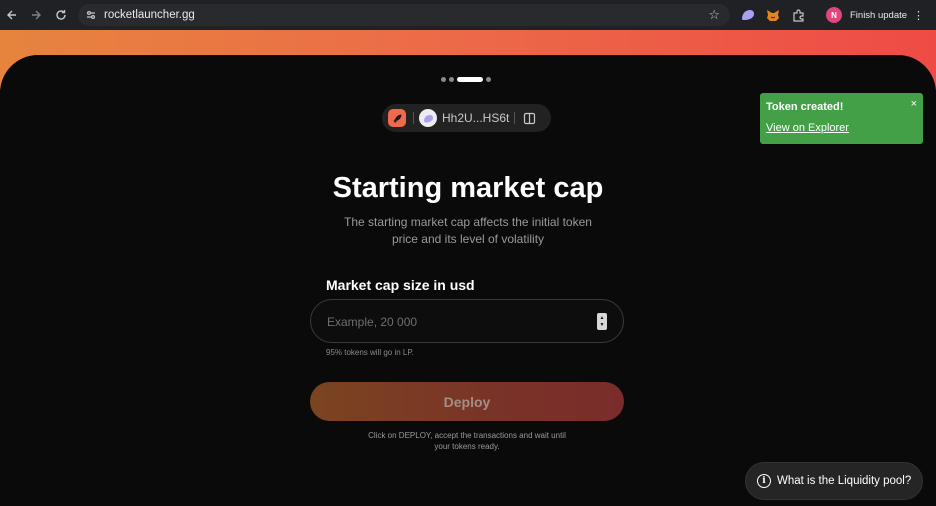  Describe the element at coordinates (764, 481) in the screenshot. I see `info-icon: i` at that location.